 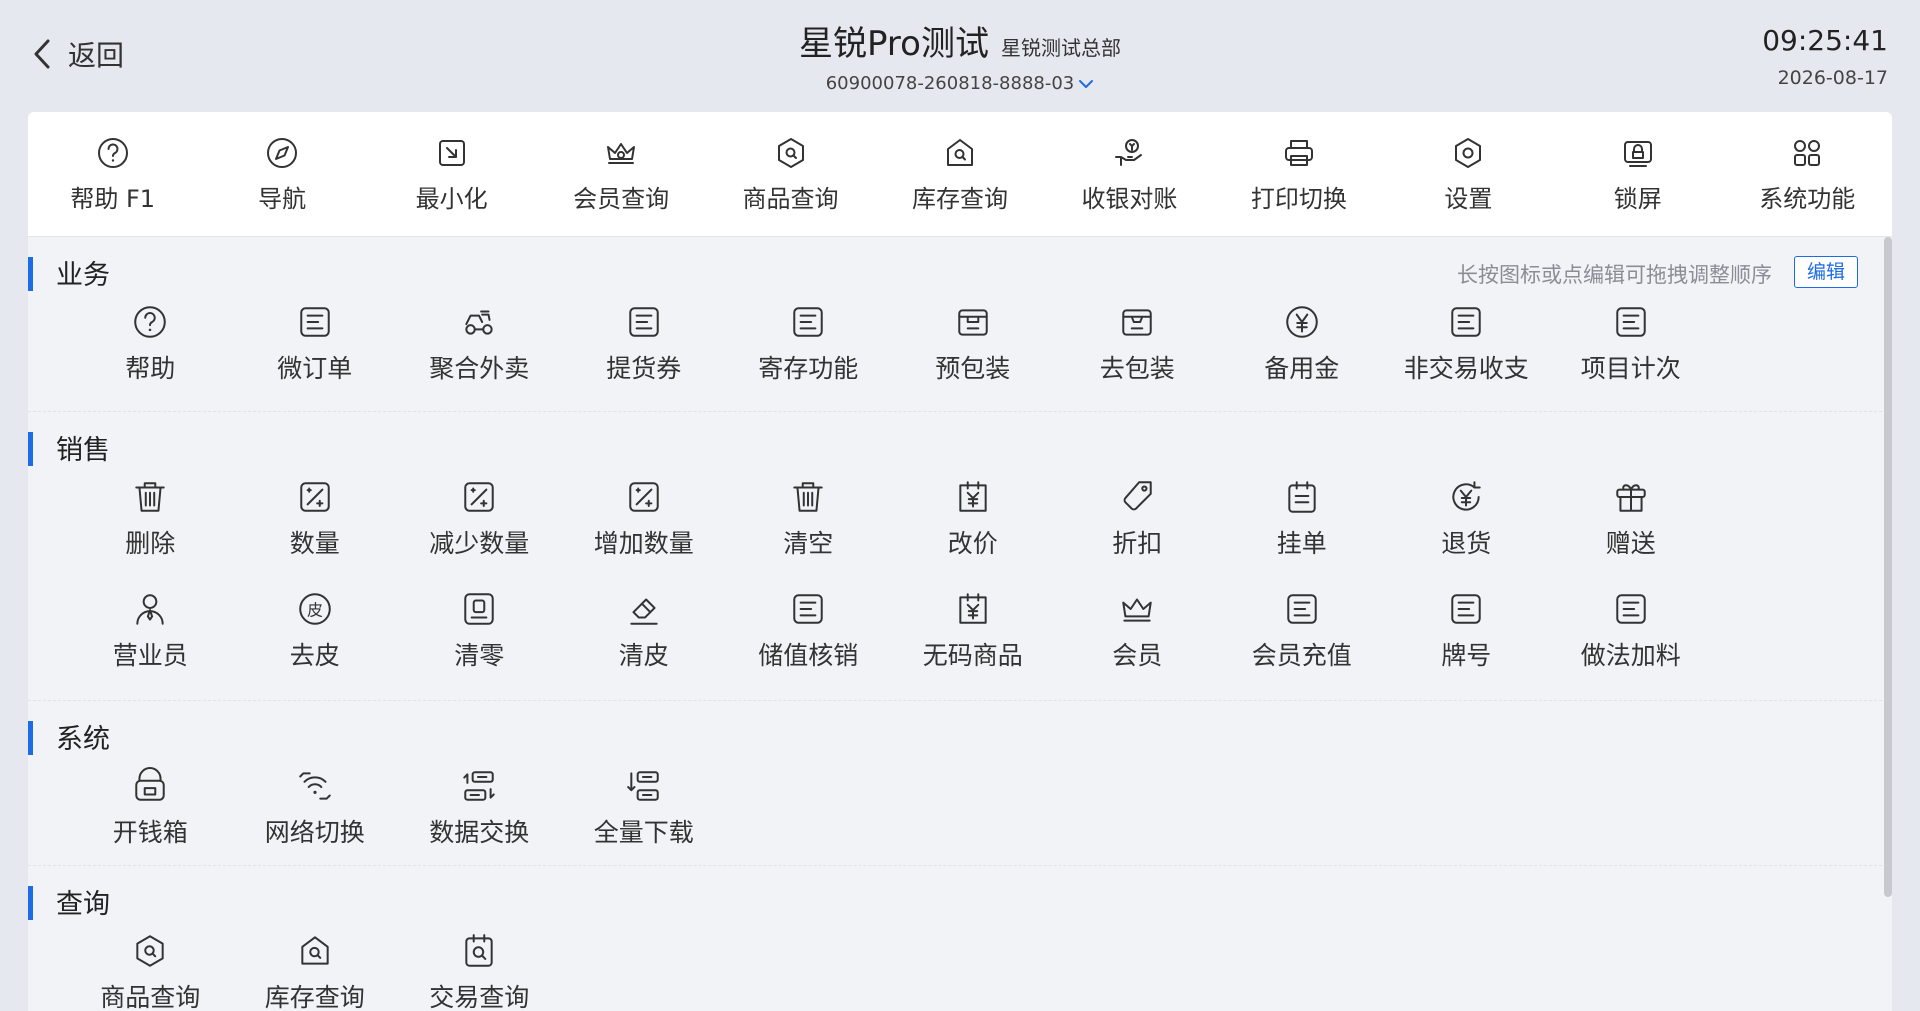 What do you see at coordinates (479, 823) in the screenshot?
I see `function-tile: 数据交换` at bounding box center [479, 823].